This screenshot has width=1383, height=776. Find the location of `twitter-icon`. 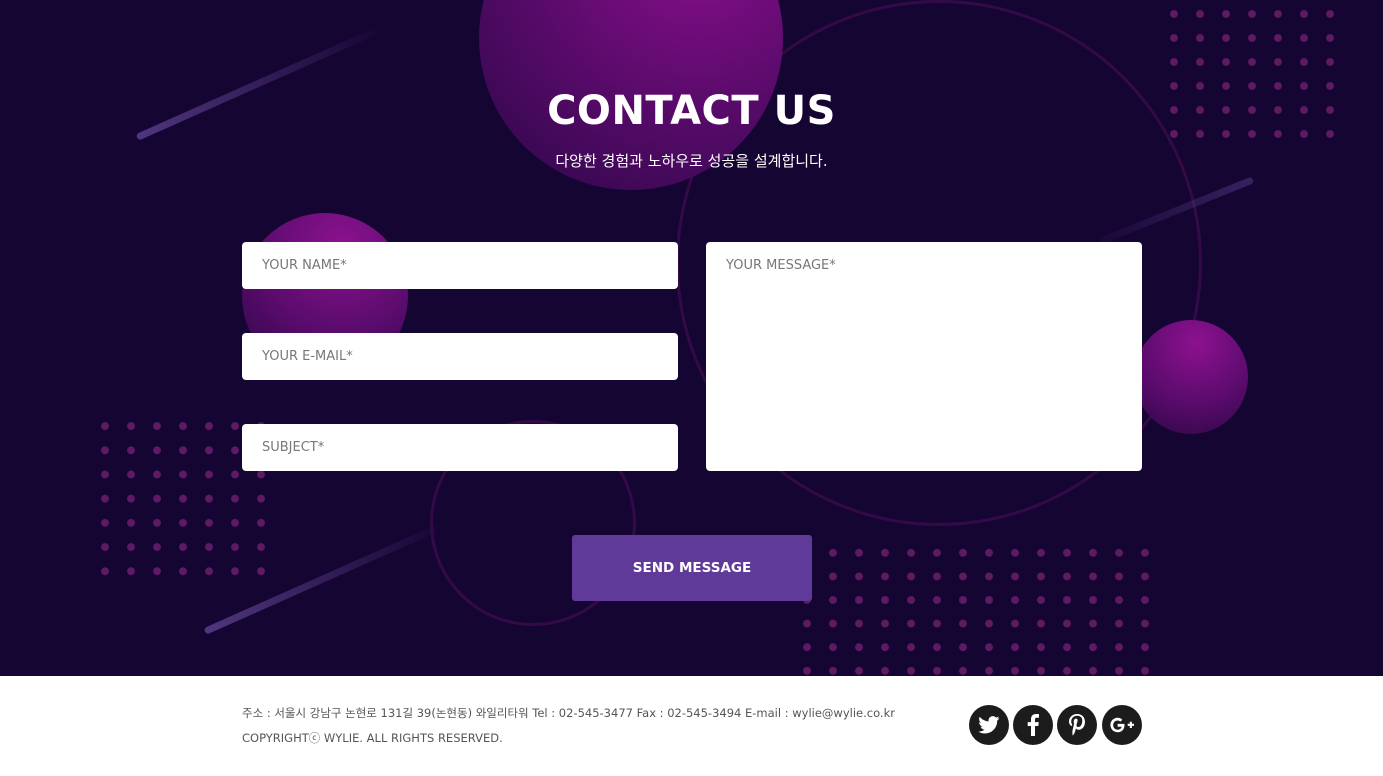

twitter-icon is located at coordinates (989, 725).